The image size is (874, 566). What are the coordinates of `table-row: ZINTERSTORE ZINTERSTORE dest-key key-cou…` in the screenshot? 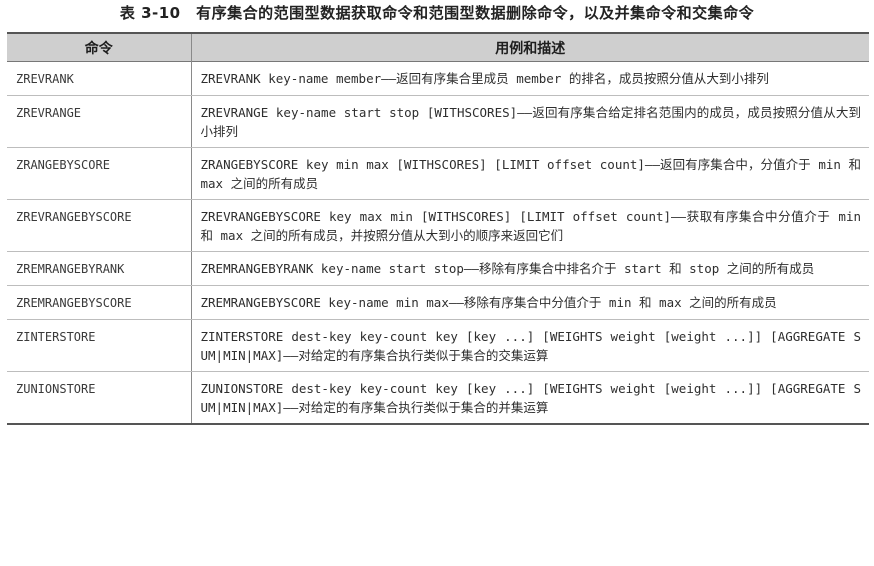 It's located at (438, 345).